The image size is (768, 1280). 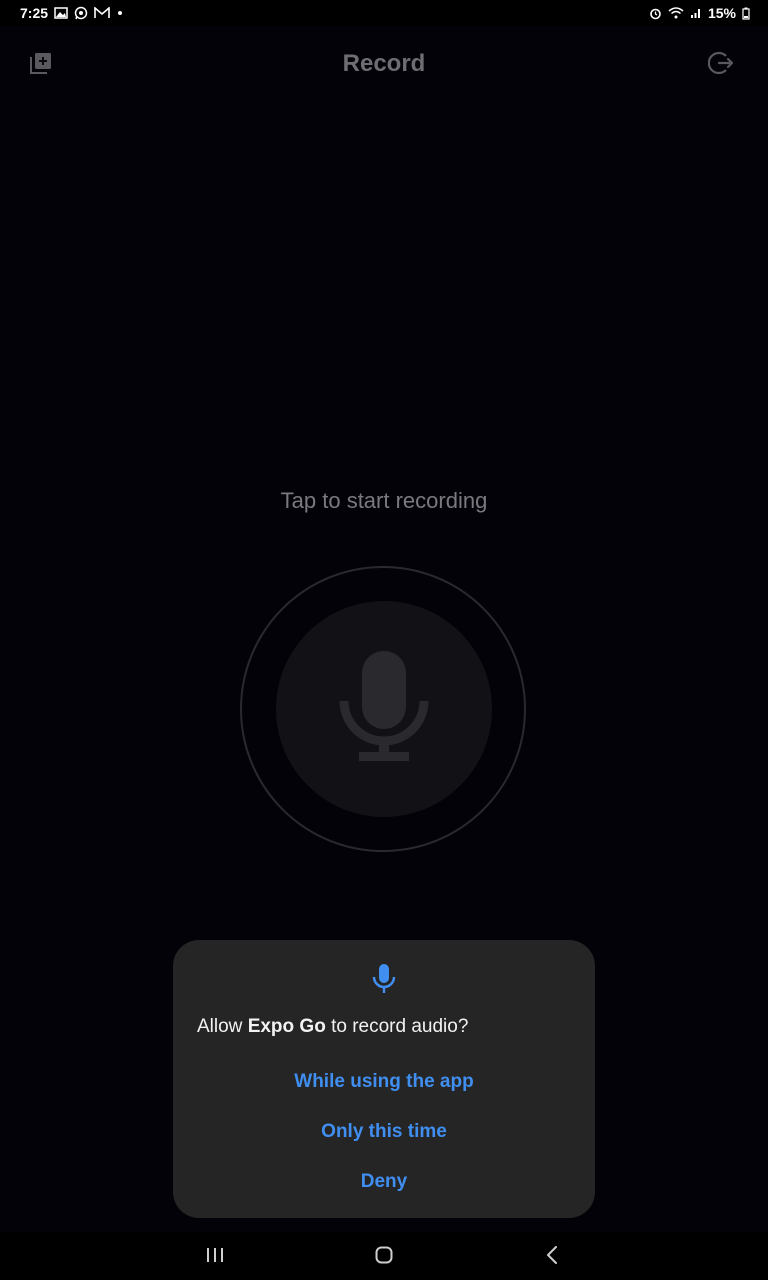 I want to click on battery-icon, so click(x=746, y=13).